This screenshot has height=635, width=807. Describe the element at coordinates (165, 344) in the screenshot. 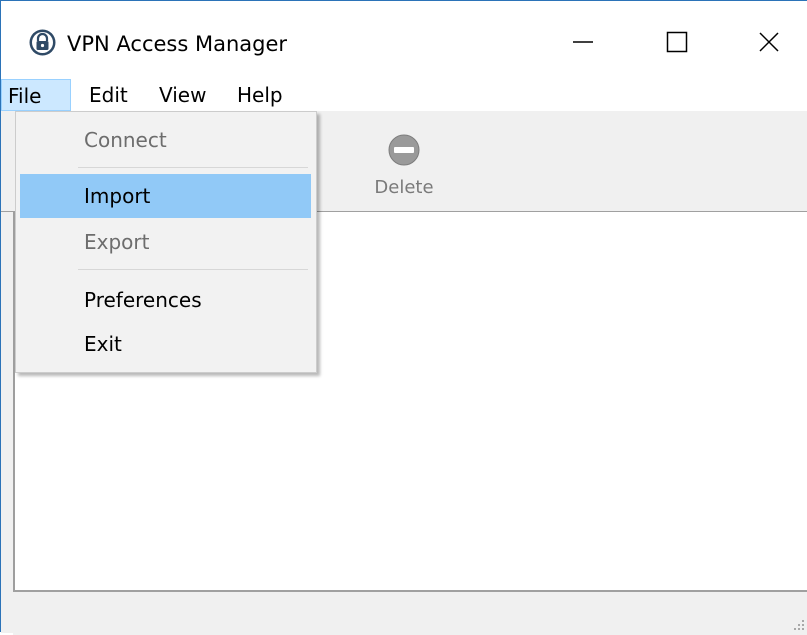

I see `menu-item-exit: Exit` at that location.